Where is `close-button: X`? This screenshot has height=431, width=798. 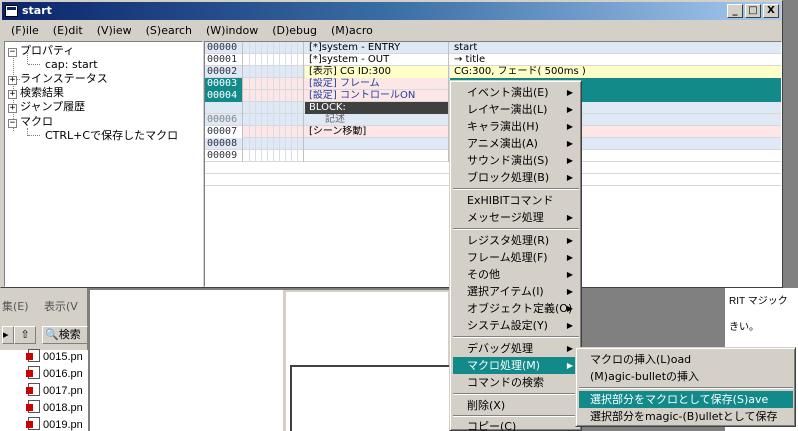 close-button: X is located at coordinates (771, 11).